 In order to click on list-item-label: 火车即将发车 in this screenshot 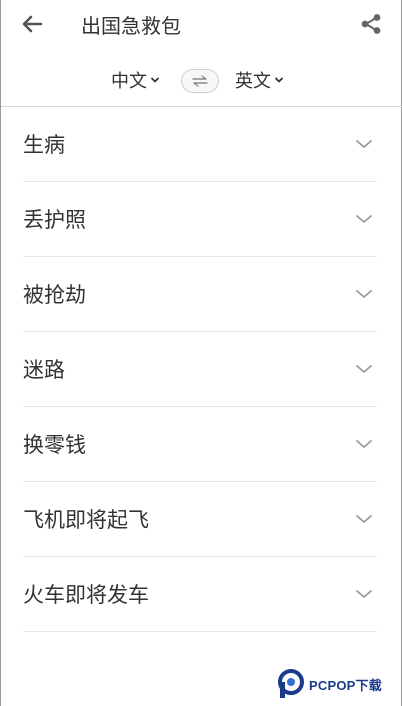, I will do `click(86, 595)`.